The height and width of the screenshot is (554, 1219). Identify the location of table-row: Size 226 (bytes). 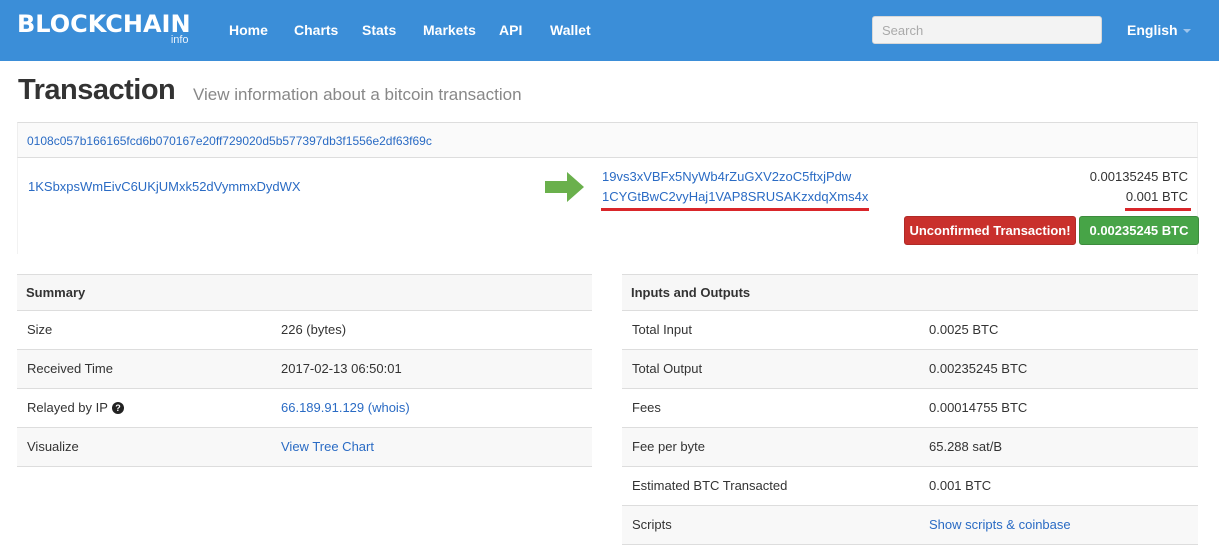
(304, 330).